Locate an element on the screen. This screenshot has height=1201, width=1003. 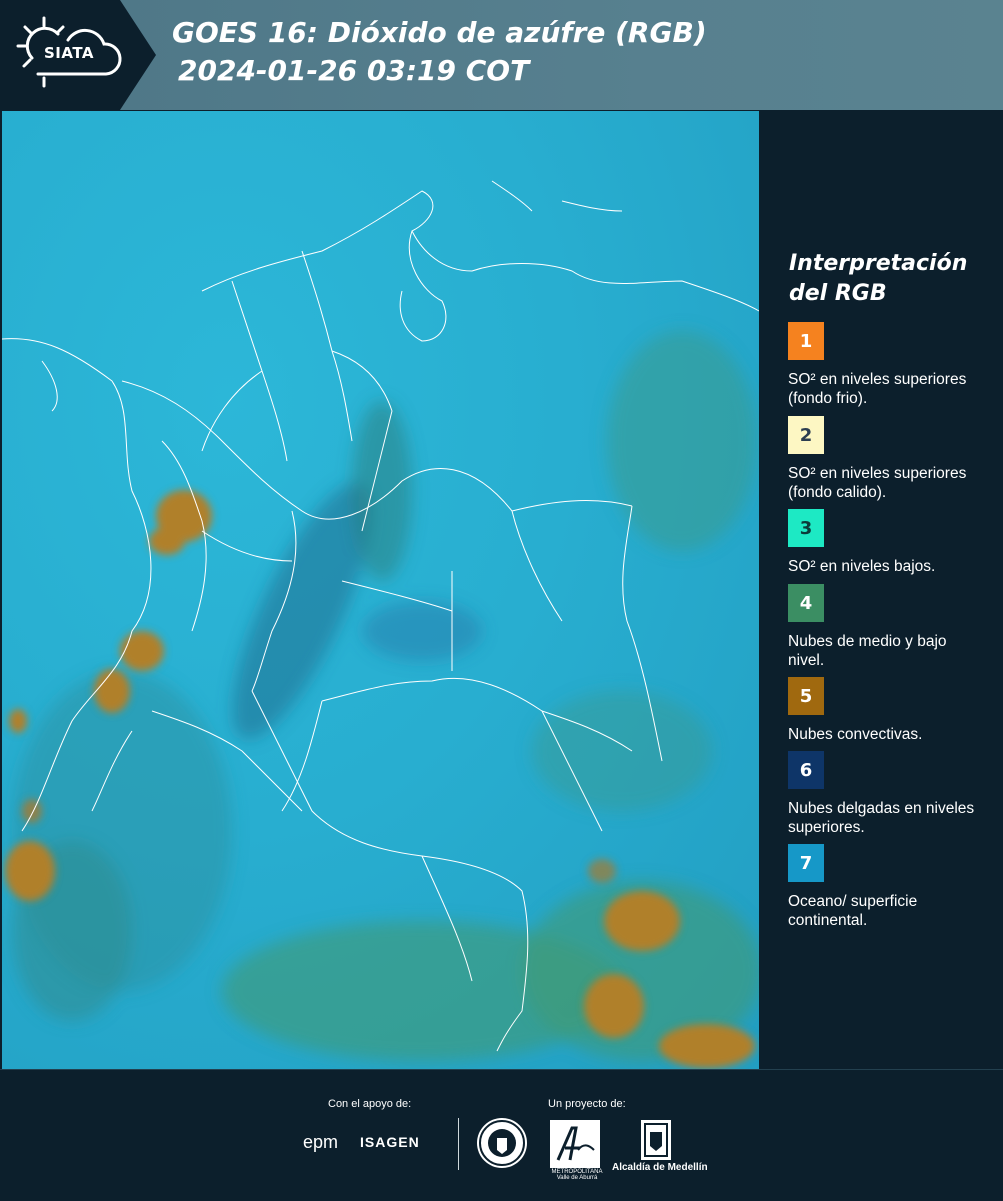
legend-swatch: 5 is located at coordinates (806, 696).